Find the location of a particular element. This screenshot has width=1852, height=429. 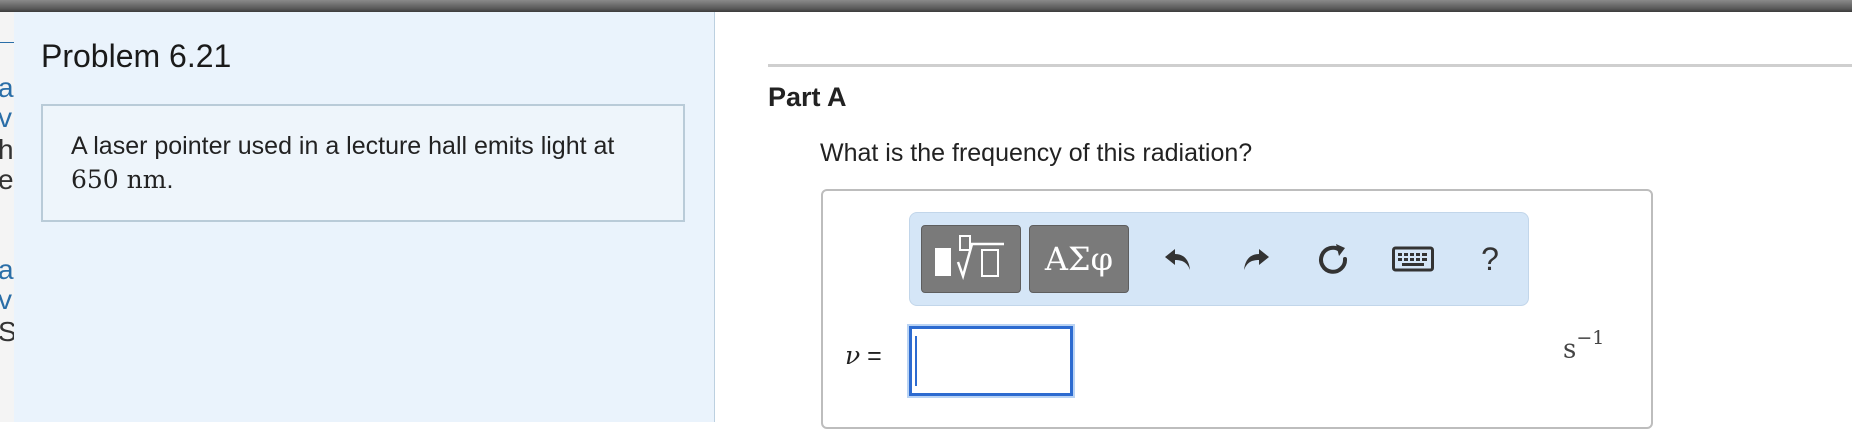

variable-label: ν = is located at coordinates (863, 356).